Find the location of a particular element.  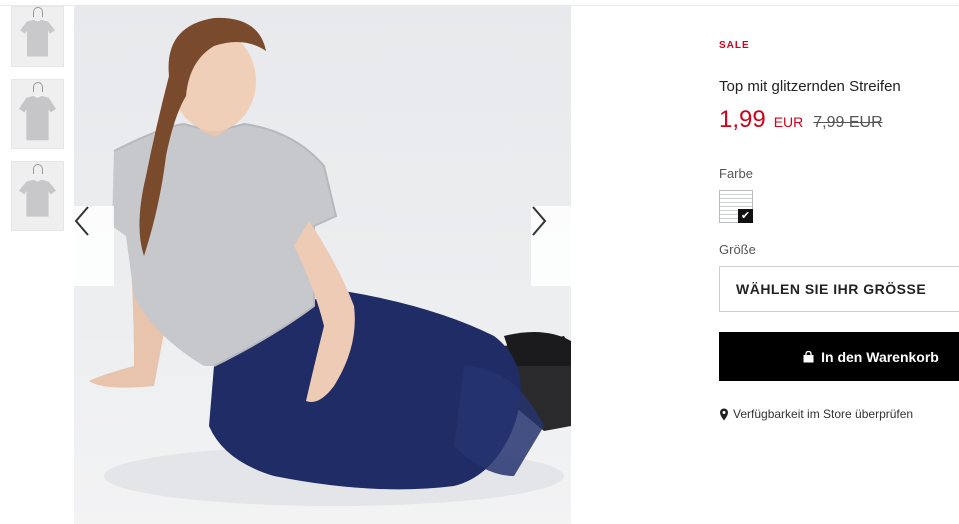

price-row: 1,99 EUR 7,99 EUR is located at coordinates (801, 120).